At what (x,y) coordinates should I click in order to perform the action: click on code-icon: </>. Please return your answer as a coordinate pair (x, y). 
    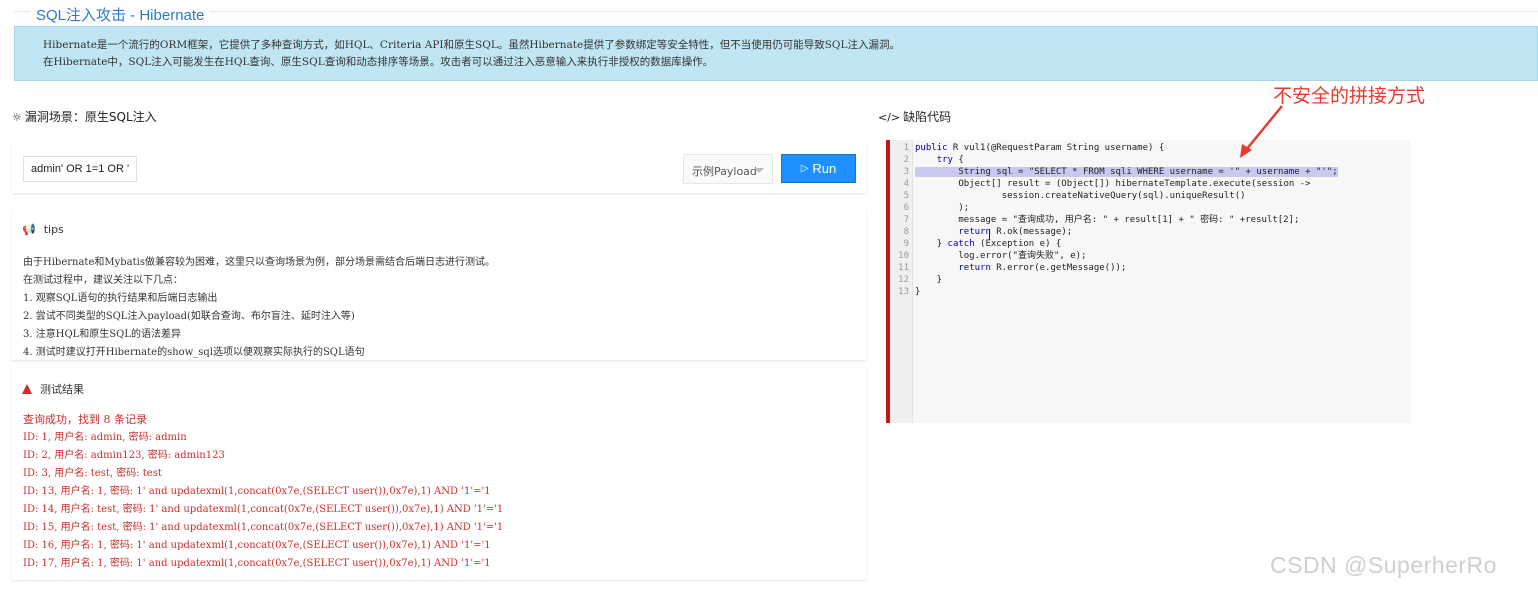
    Looking at the image, I should click on (889, 117).